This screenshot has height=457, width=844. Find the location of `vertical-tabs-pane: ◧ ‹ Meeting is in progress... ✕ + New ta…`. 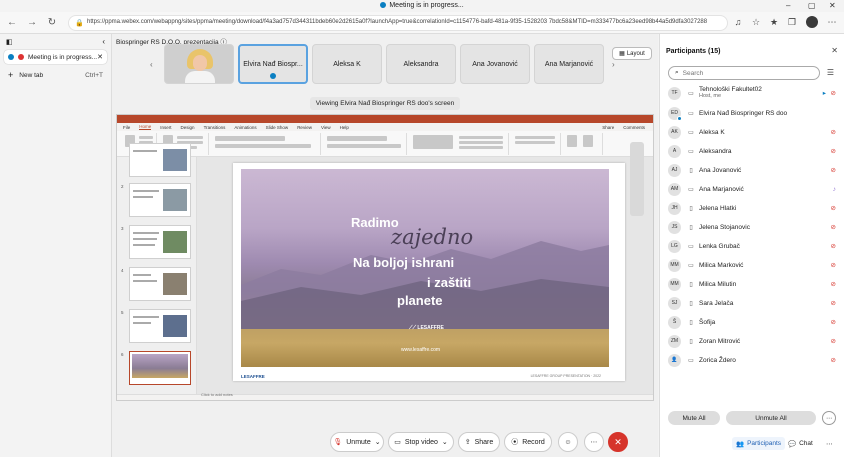

vertical-tabs-pane: ◧ ‹ Meeting is in progress... ✕ + New ta… is located at coordinates (56, 245).